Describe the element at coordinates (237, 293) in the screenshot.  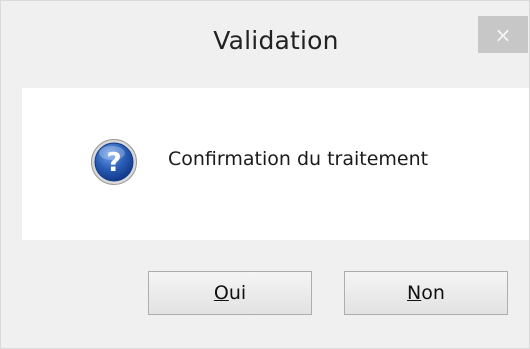
I see `yes-label-rest: ui` at that location.